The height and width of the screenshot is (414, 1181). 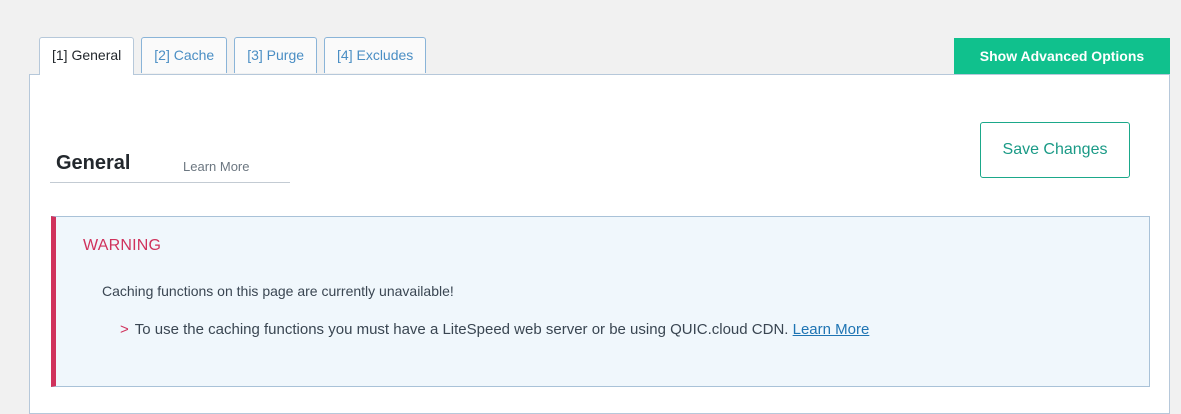 I want to click on tab-purge: [3] Purge, so click(x=276, y=55).